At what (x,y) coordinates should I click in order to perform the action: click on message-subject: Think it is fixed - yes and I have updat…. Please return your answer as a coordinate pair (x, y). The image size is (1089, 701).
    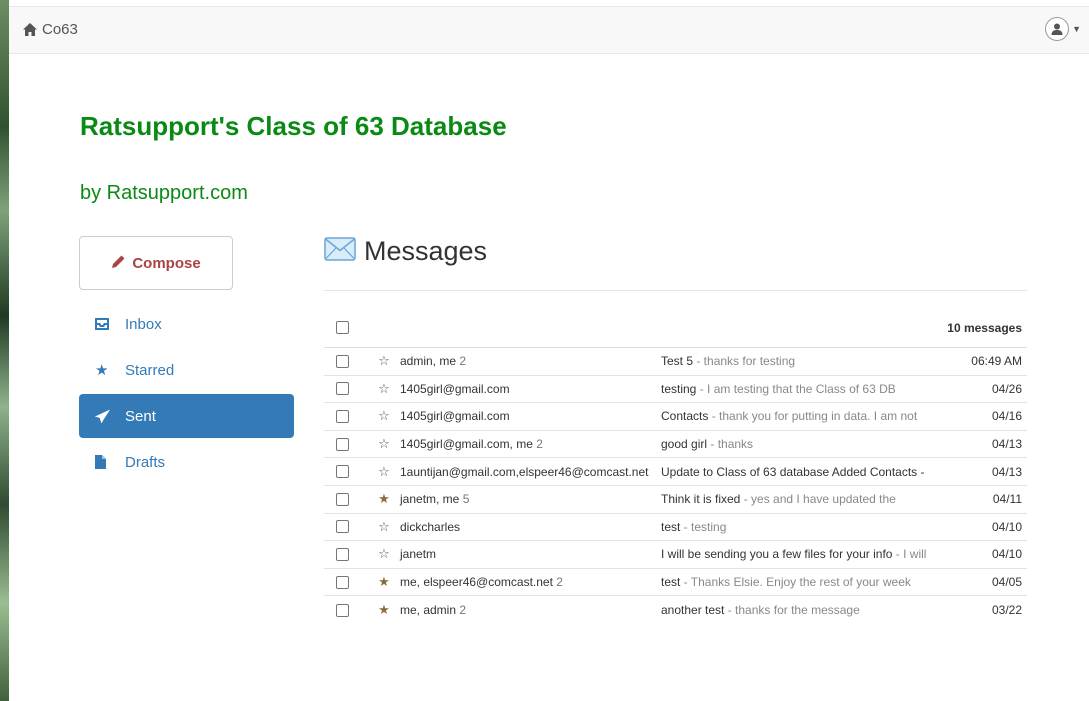
    Looking at the image, I should click on (799, 499).